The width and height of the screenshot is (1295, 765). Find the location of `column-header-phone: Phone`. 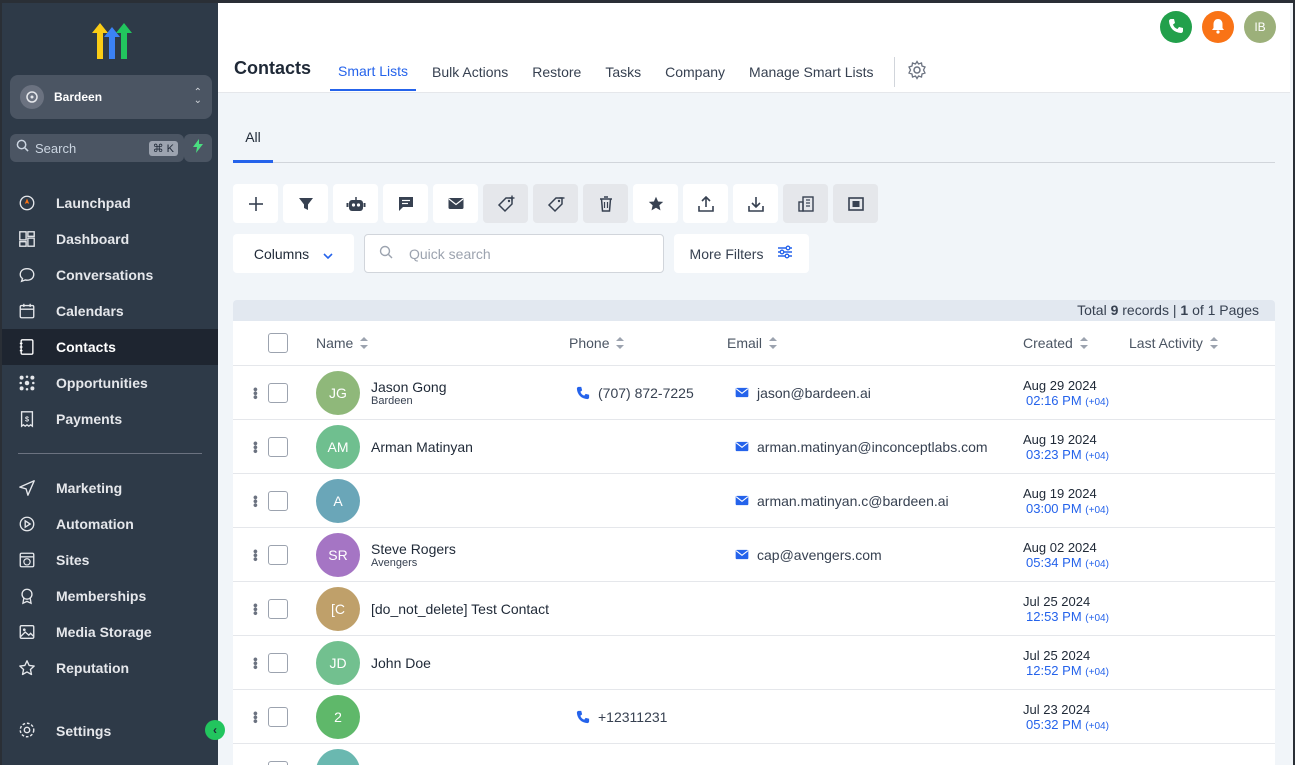

column-header-phone: Phone is located at coordinates (597, 343).